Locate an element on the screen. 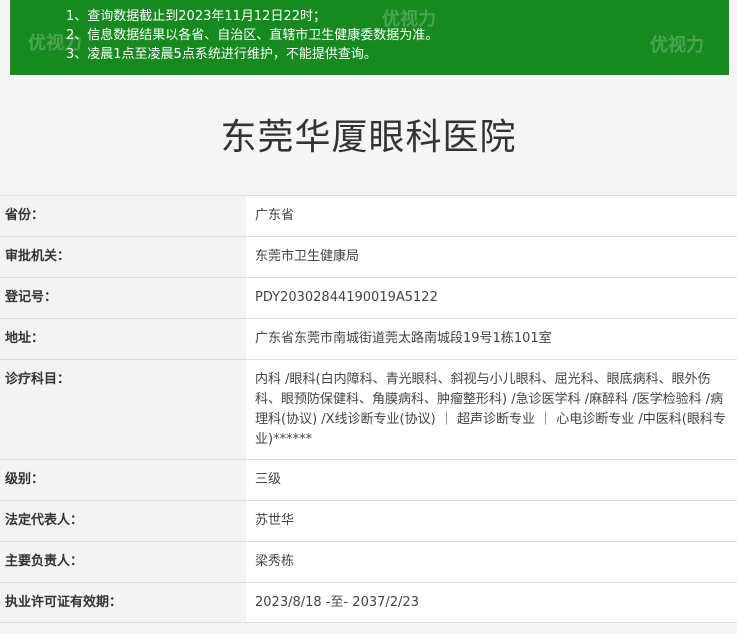 The width and height of the screenshot is (737, 634). table-row: 级别： 三级 is located at coordinates (368, 480).